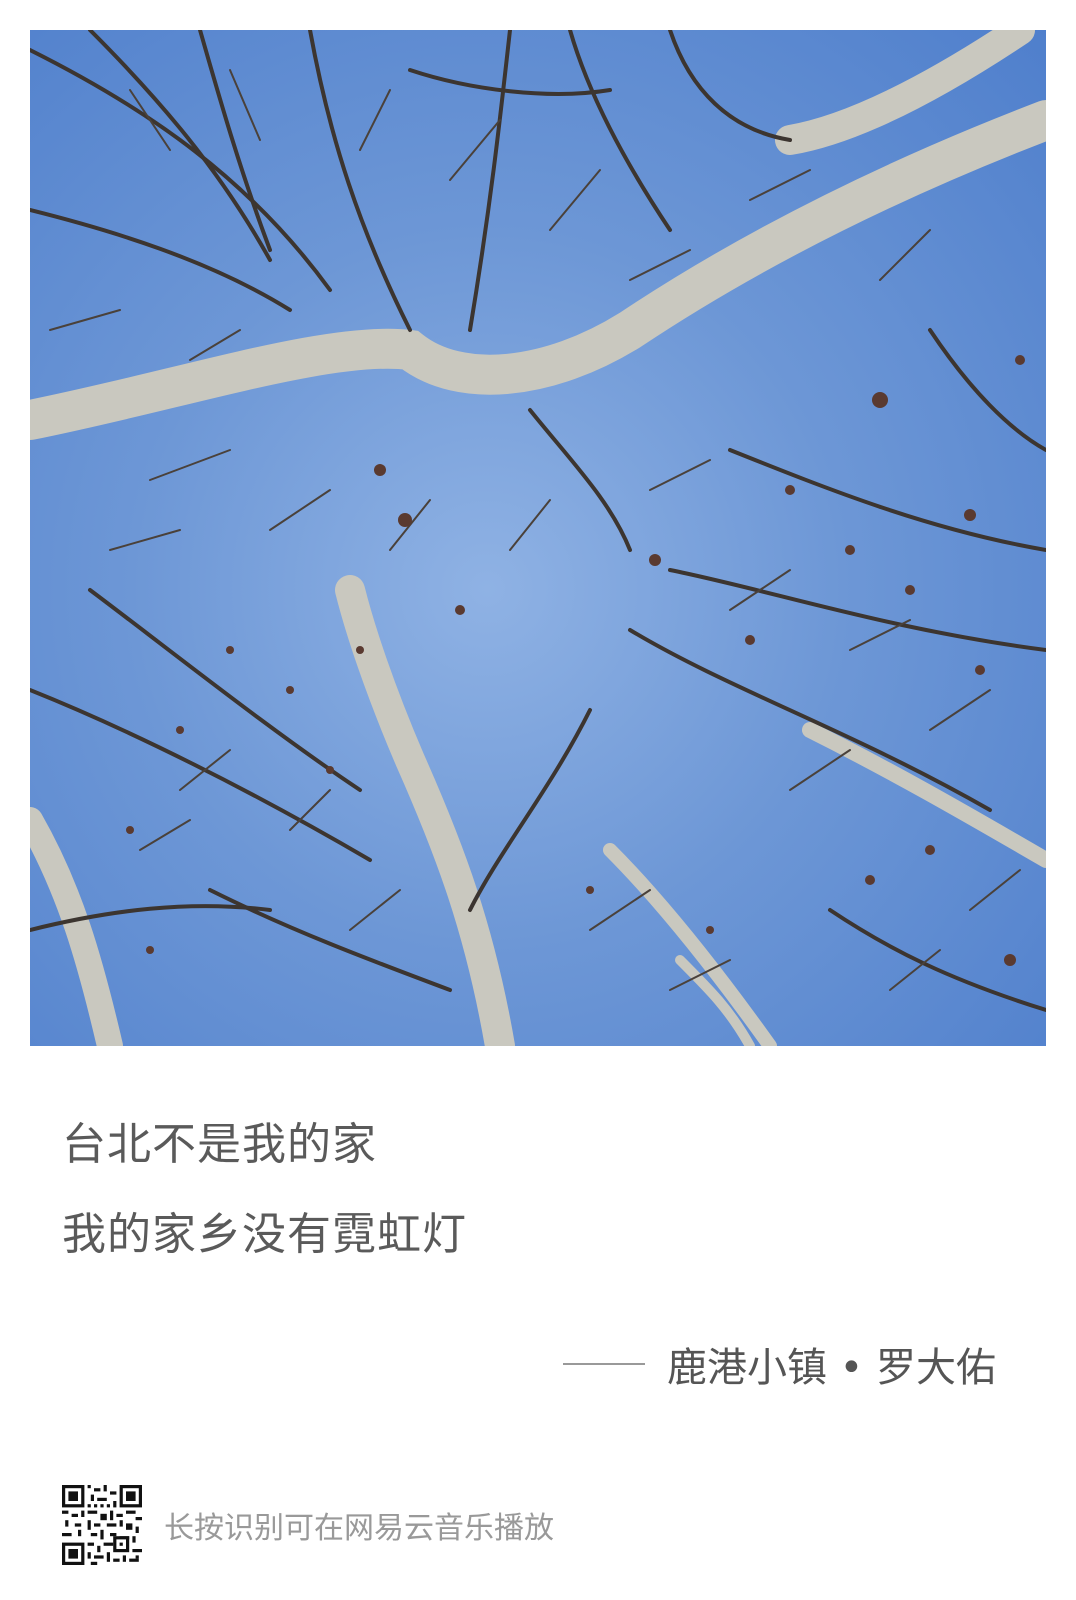 The height and width of the screenshot is (1600, 1076). What do you see at coordinates (102, 1525) in the screenshot?
I see `qr-code-icon` at bounding box center [102, 1525].